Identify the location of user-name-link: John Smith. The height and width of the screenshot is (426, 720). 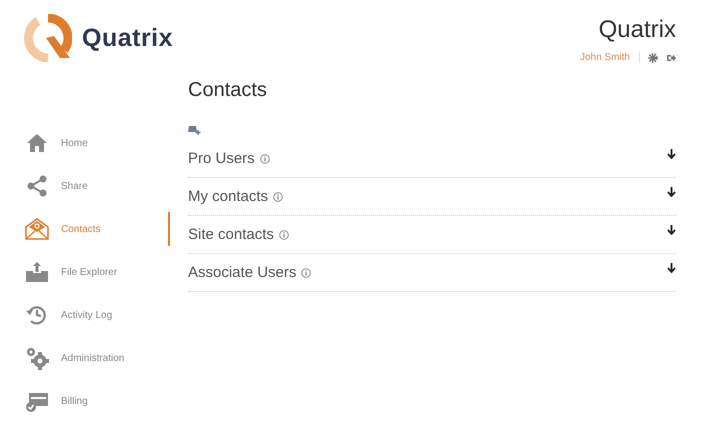
(610, 57).